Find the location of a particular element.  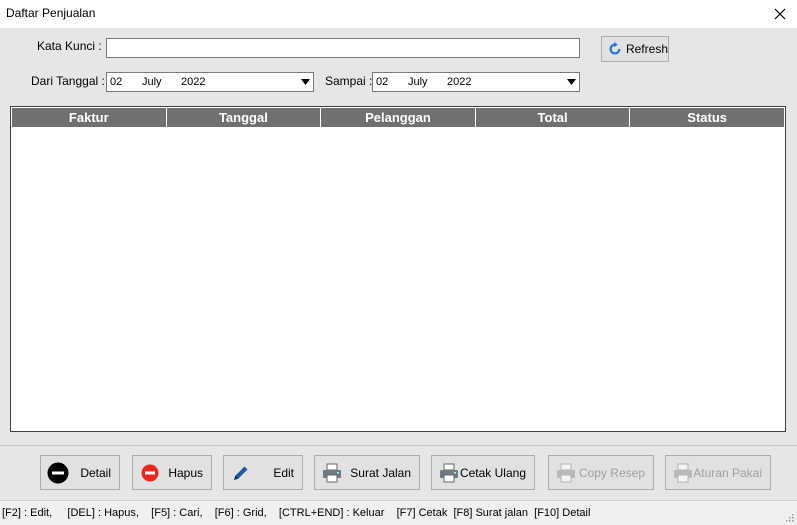

aturan-pakai-label: Aturan Pakai is located at coordinates (727, 473).